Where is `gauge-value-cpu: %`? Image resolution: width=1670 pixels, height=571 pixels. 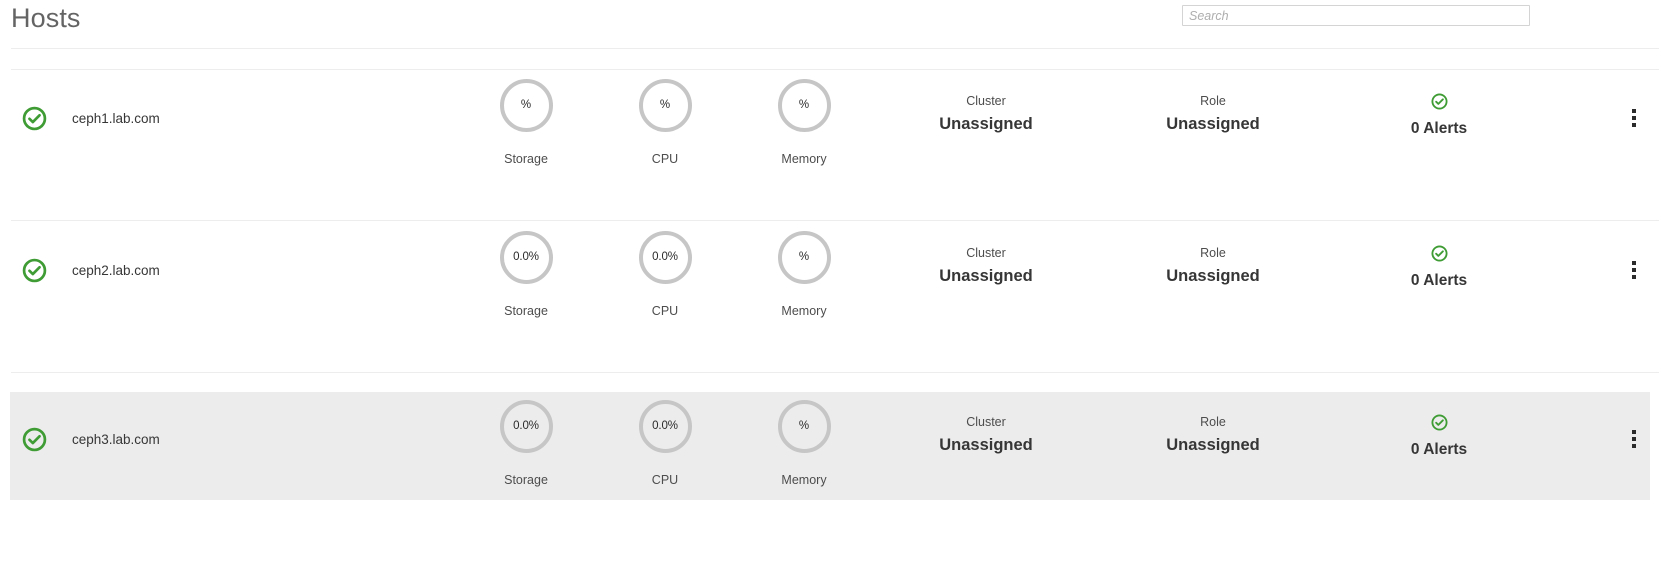 gauge-value-cpu: % is located at coordinates (665, 104).